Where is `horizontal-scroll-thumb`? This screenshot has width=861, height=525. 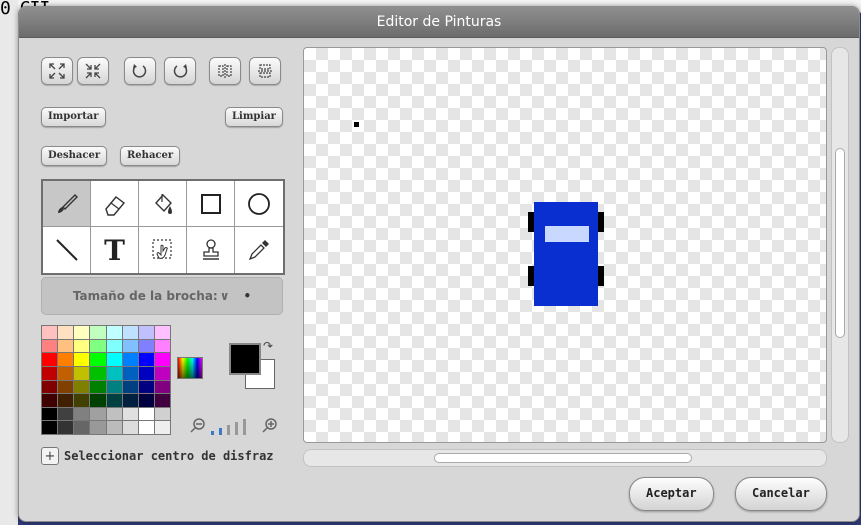
horizontal-scroll-thumb is located at coordinates (563, 458).